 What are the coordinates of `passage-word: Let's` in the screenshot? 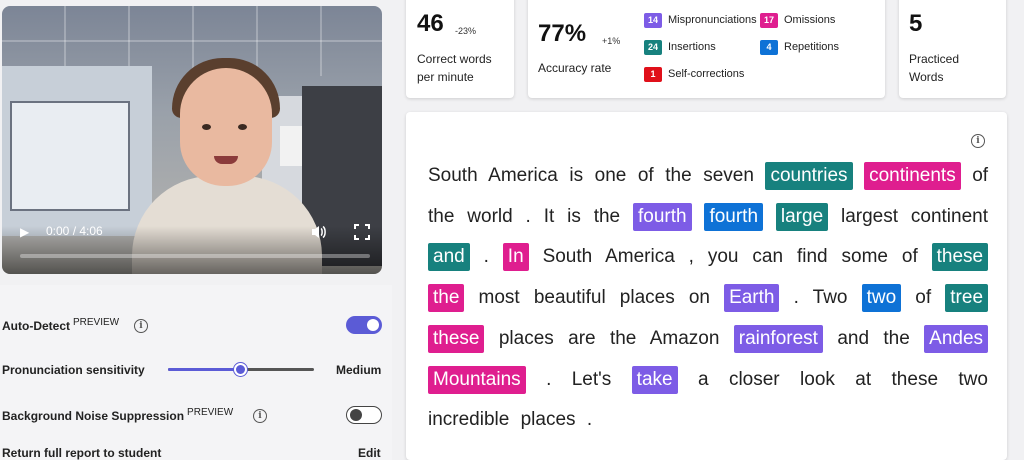 It's located at (591, 379).